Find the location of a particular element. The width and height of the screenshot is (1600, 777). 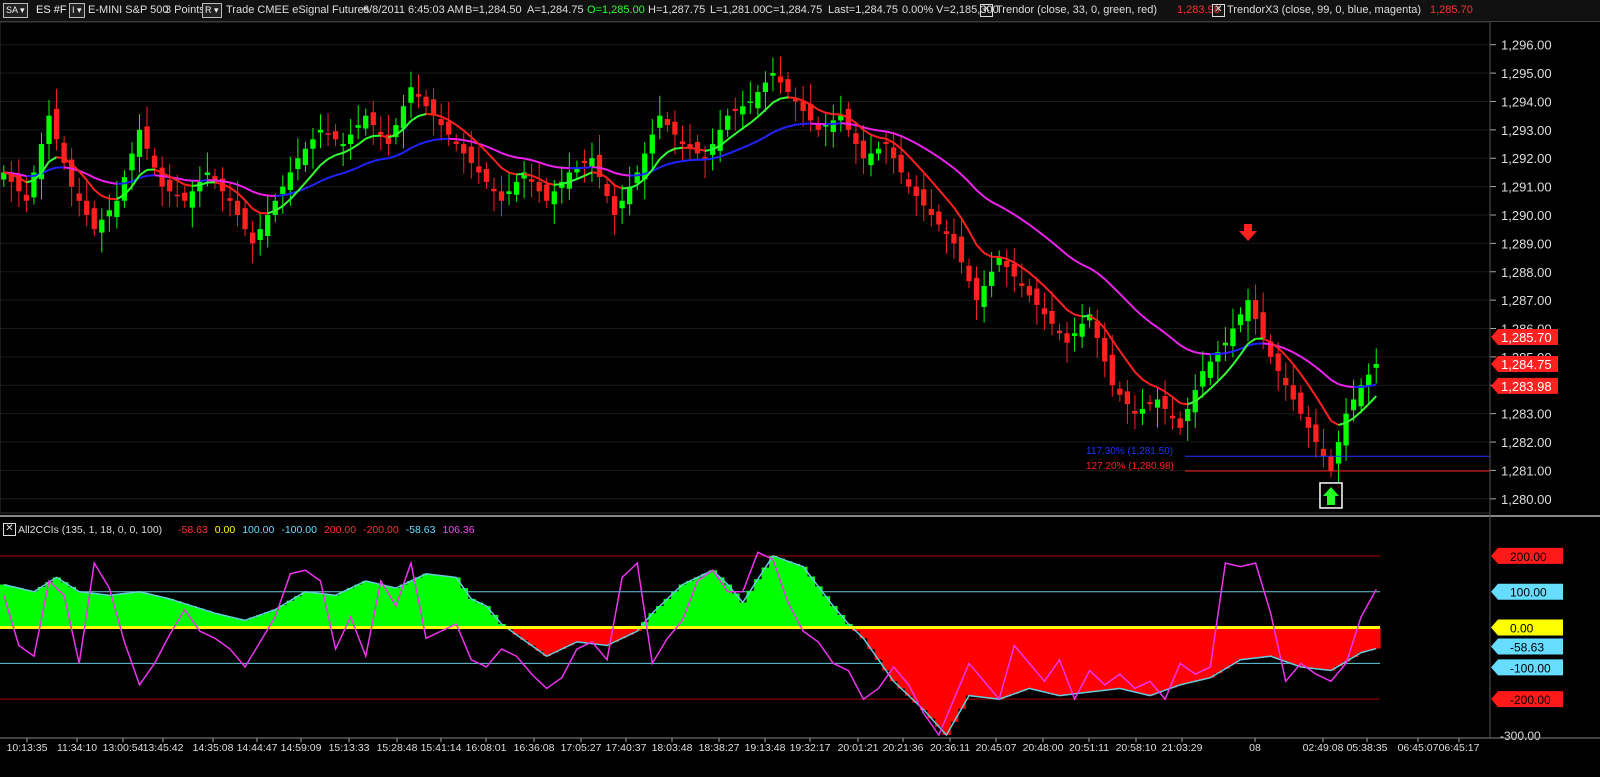

price-tick-label: 1,283.00 is located at coordinates (1526, 414).